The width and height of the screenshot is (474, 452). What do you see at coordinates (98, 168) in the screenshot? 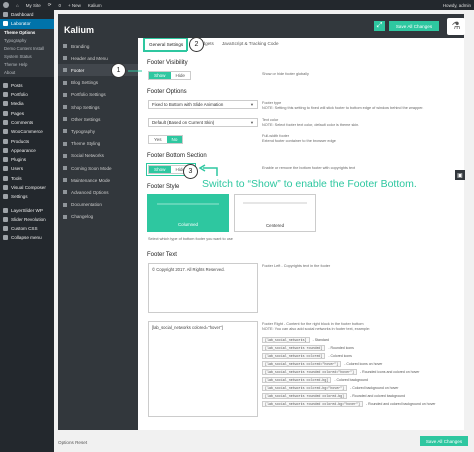
I see `options-nav-coming-soon-mode: Coming Soon Mode` at bounding box center [98, 168].